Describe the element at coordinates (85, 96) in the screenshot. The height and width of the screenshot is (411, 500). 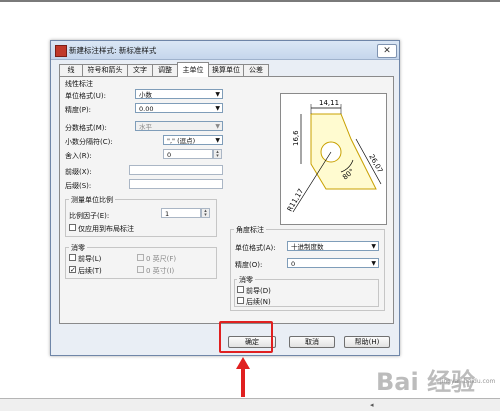
I see `unit-format-label: 单位格式(U):` at that location.